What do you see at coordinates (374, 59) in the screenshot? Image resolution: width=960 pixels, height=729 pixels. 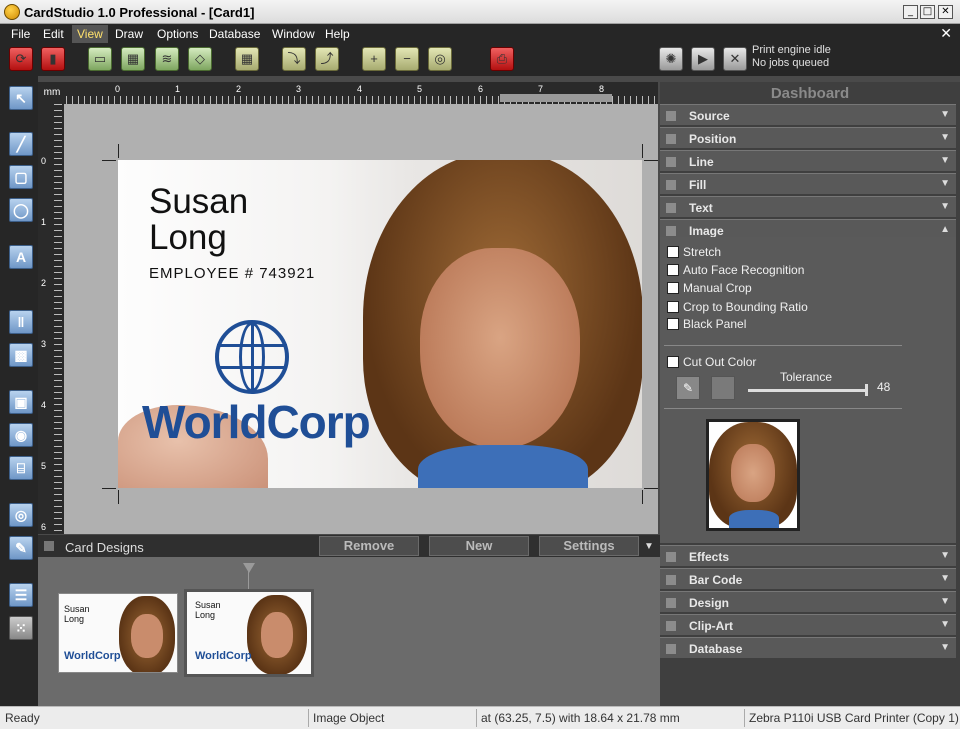 I see `zoom-in-icon: +` at bounding box center [374, 59].